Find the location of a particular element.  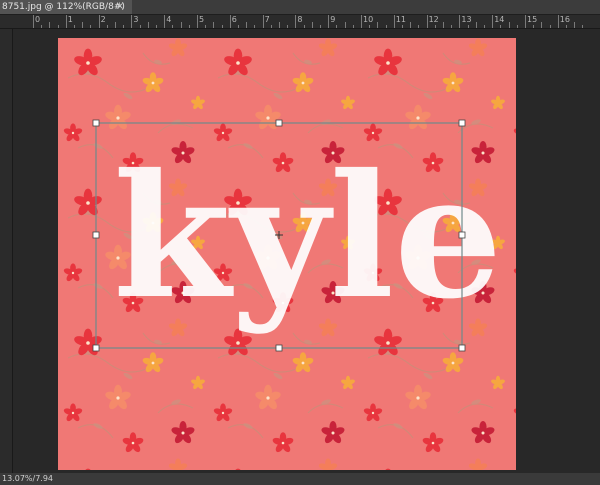

status-bar: 13.07%/7.94 is located at coordinates (300, 479).